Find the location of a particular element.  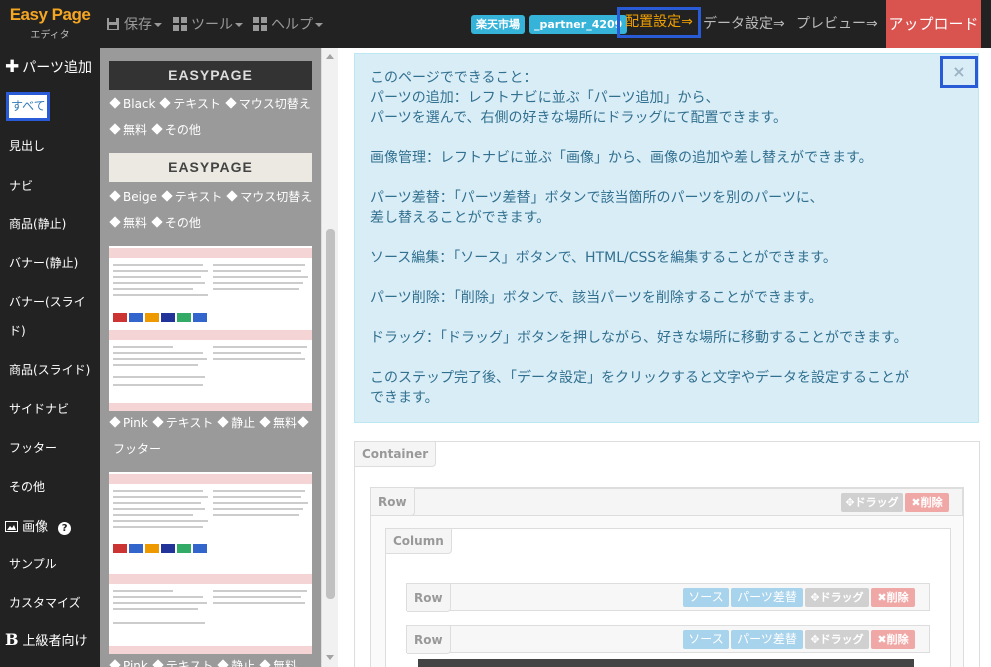

row-delete-button: ✖削除 is located at coordinates (927, 502).